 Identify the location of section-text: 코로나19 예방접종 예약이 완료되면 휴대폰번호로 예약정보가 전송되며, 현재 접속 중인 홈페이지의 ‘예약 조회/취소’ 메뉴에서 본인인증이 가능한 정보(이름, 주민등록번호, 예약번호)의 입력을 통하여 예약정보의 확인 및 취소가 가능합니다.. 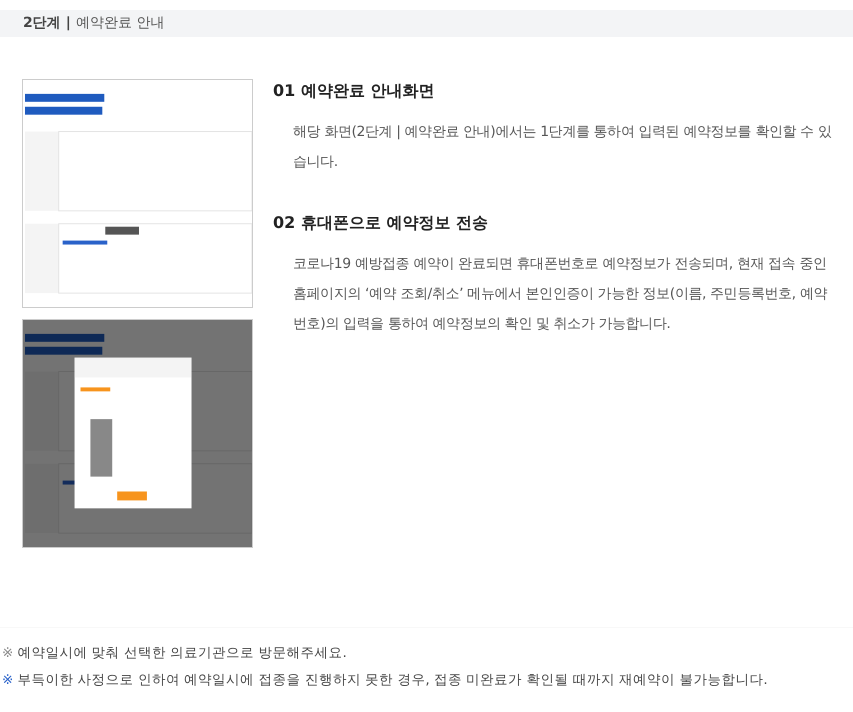
(560, 294).